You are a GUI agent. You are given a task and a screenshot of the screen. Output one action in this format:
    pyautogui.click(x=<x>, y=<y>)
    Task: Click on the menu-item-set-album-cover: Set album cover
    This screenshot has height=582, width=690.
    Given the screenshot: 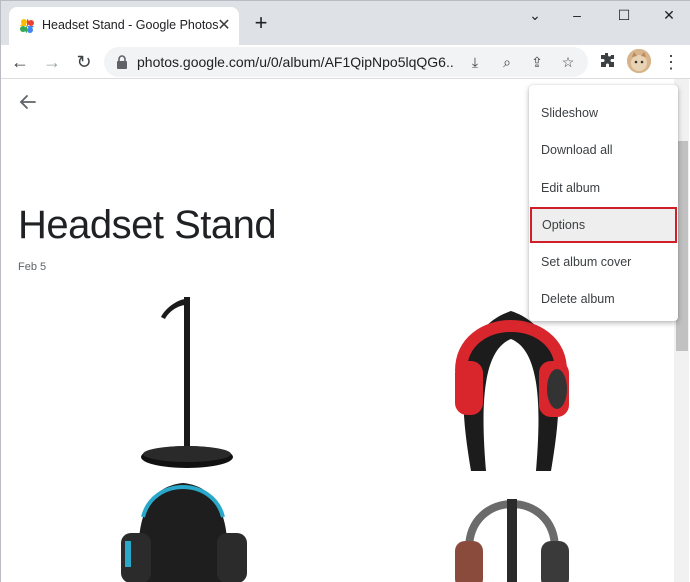 What is the action you would take?
    pyautogui.click(x=603, y=262)
    